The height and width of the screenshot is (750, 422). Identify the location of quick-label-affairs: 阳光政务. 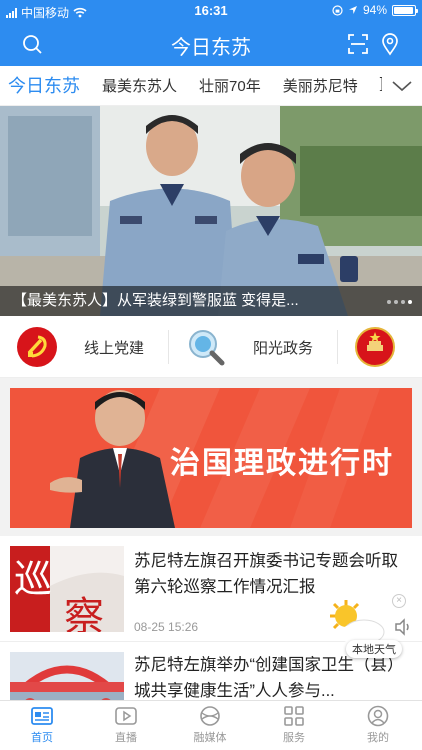
(283, 348).